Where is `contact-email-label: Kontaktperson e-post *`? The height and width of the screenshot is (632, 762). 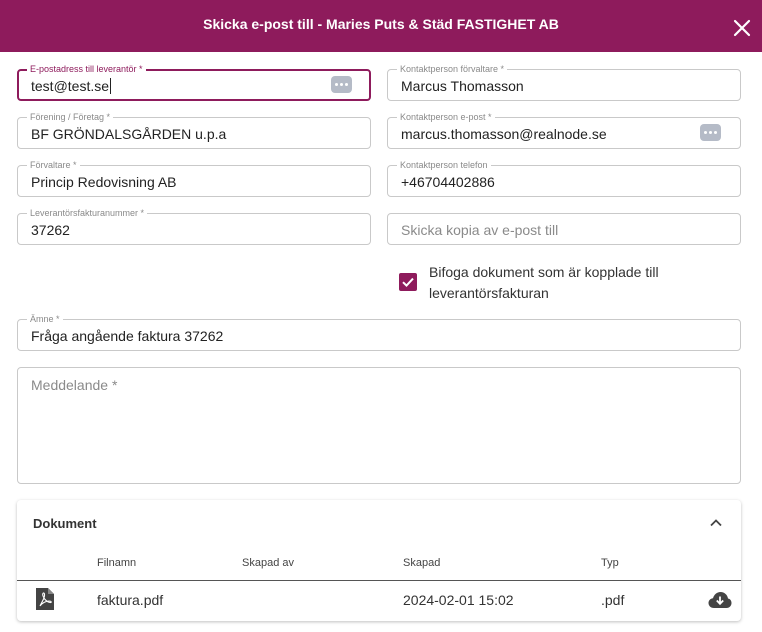 contact-email-label: Kontaktperson e-post * is located at coordinates (446, 117).